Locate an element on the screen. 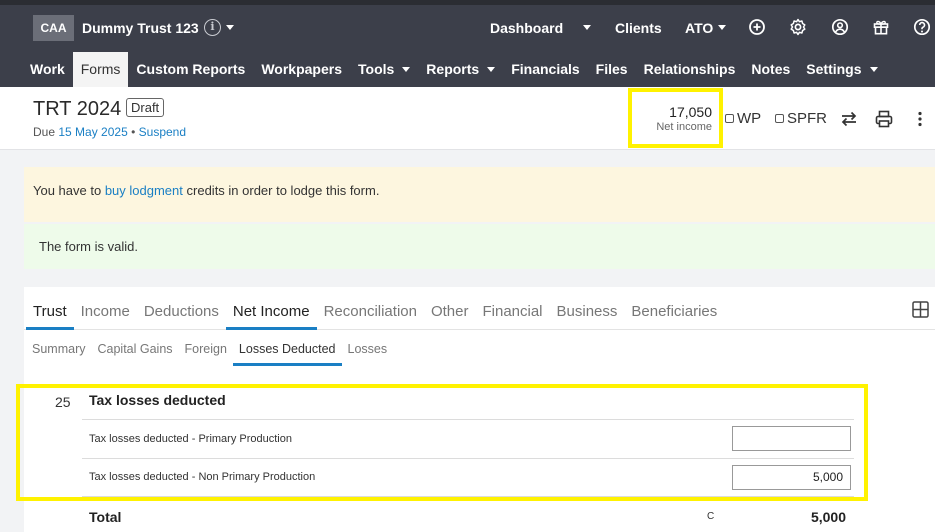 Image resolution: width=935 pixels, height=532 pixels. due-prefix: Due is located at coordinates (44, 132).